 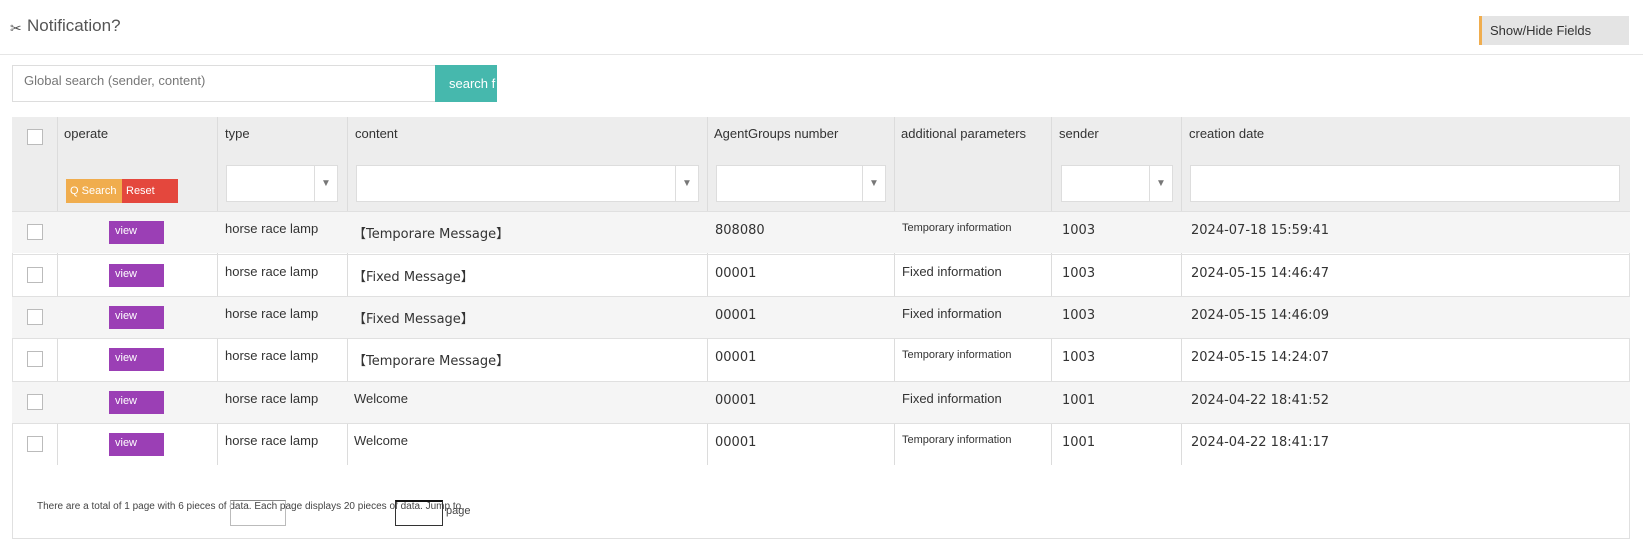 I want to click on jump-to-page-input, so click(x=258, y=513).